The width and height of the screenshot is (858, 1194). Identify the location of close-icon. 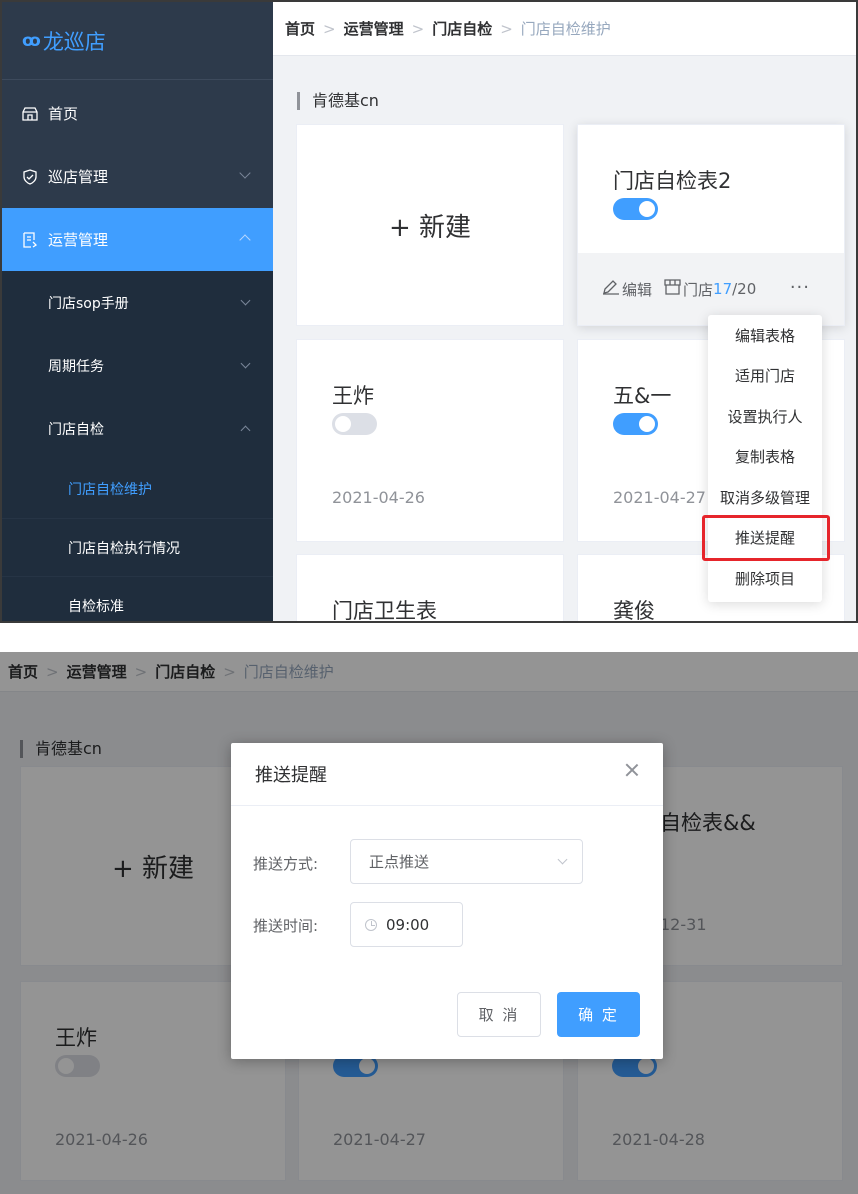
(632, 770).